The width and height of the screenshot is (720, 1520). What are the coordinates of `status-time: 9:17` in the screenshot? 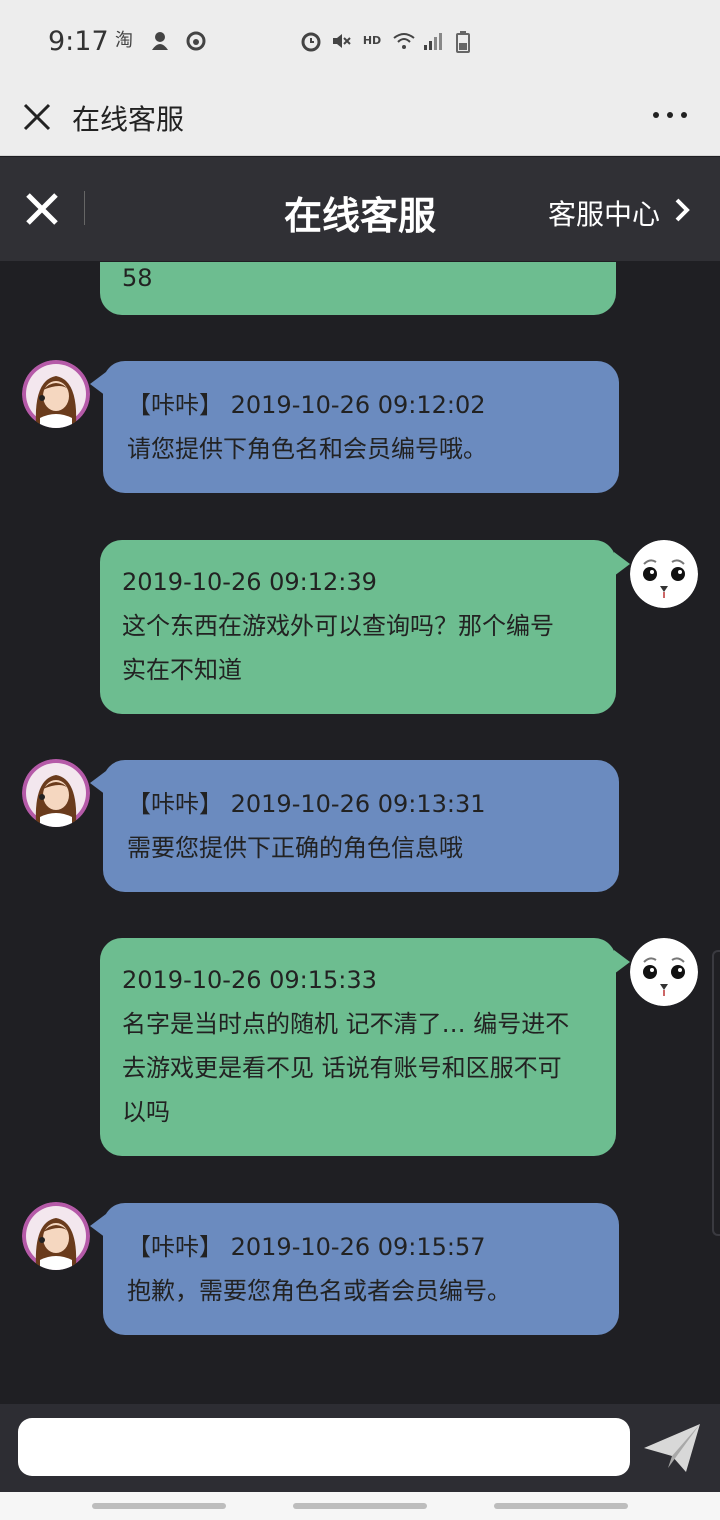 It's located at (78, 41).